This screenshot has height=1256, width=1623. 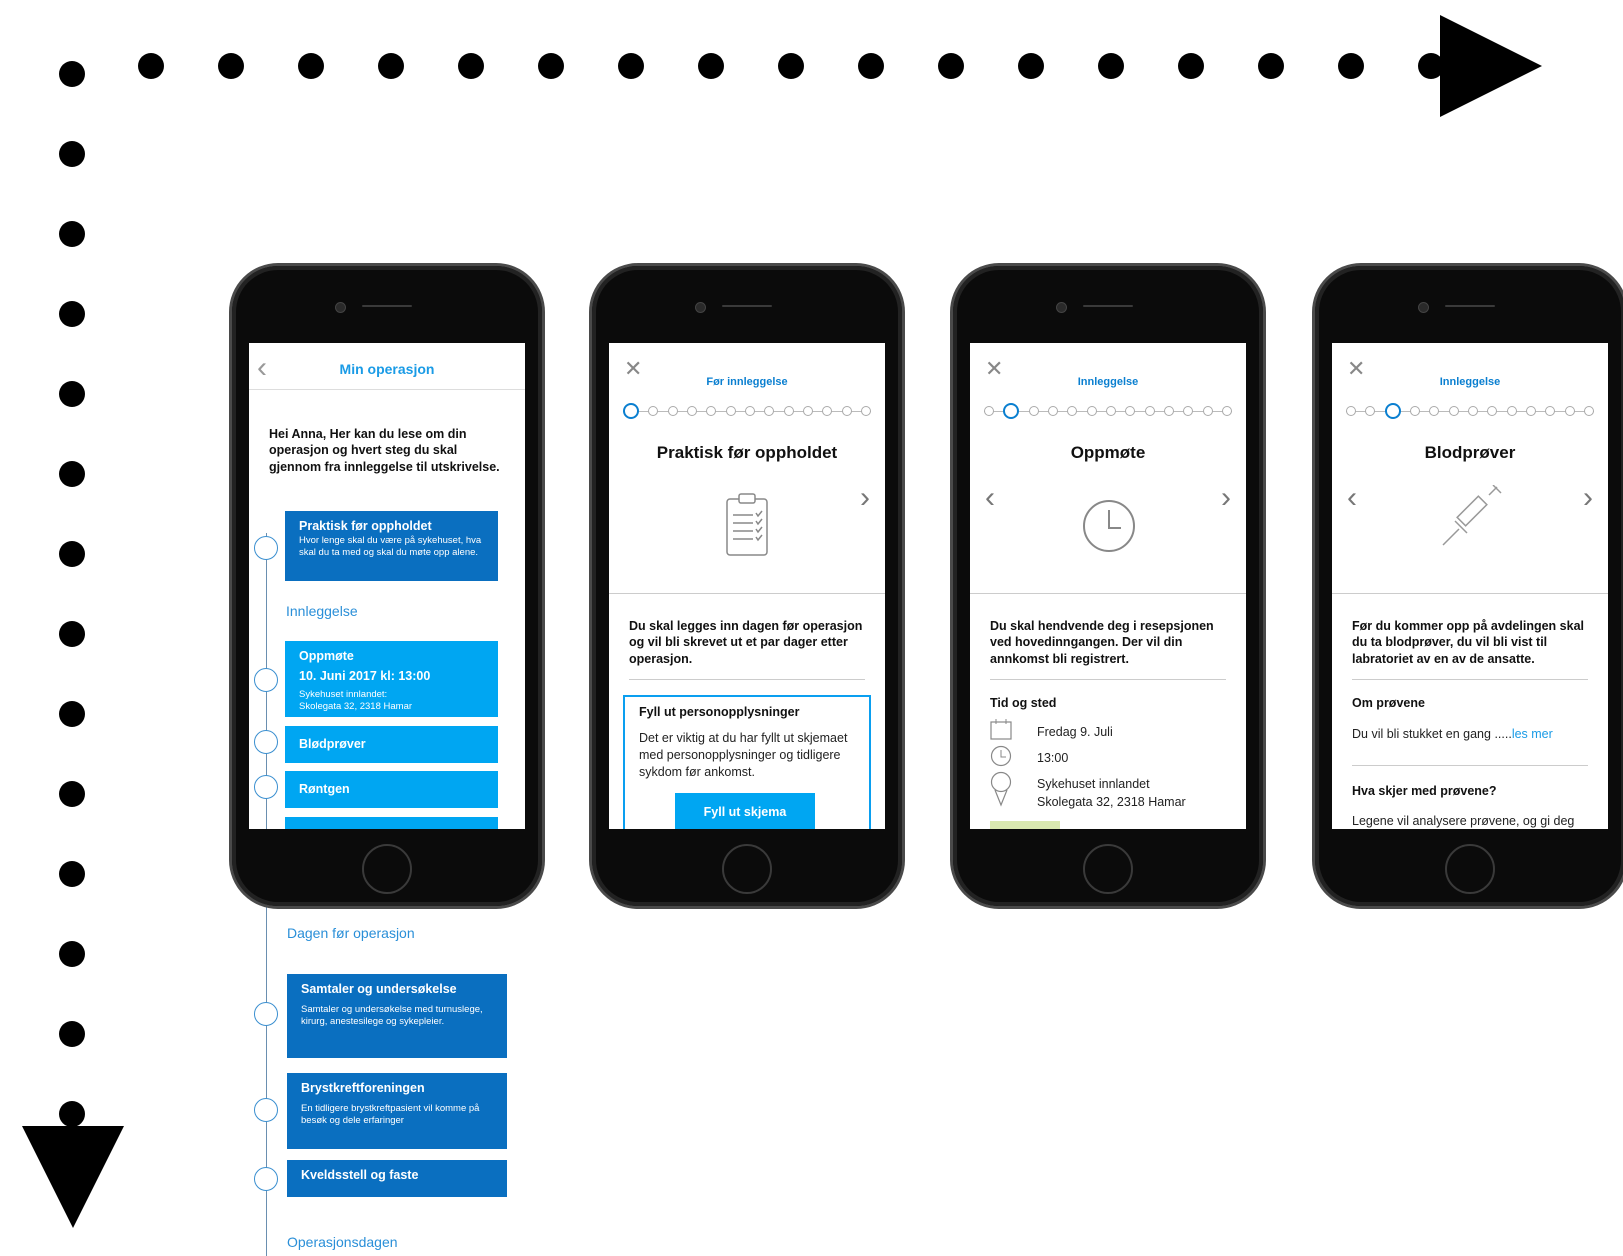 I want to click on timeline-item-blodprover: Blødprøver, so click(x=391, y=744).